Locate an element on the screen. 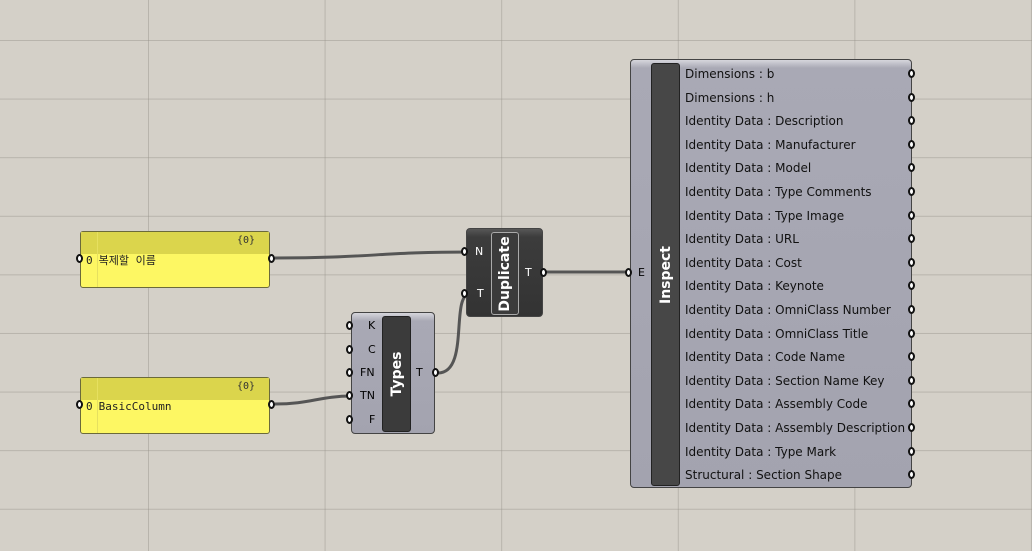  inspect-output-label: Identity Data : Code Name is located at coordinates (765, 357).